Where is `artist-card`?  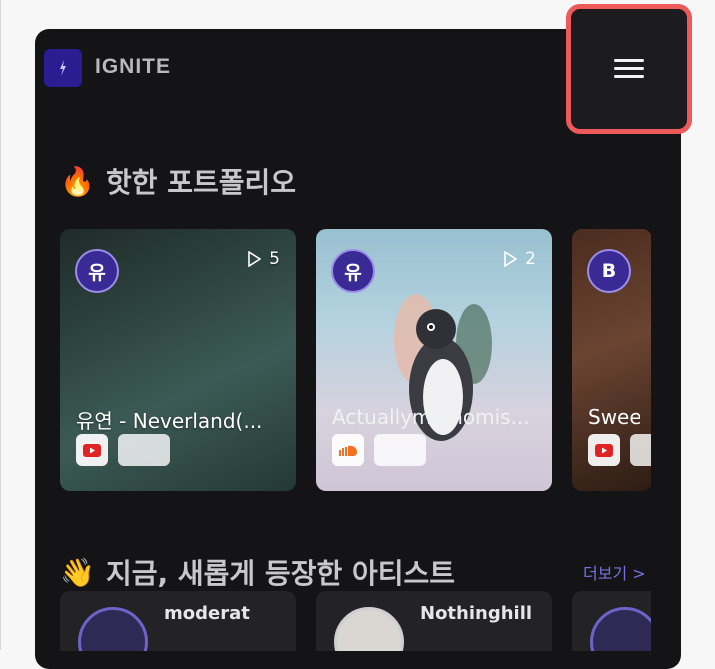 artist-card is located at coordinates (611, 621).